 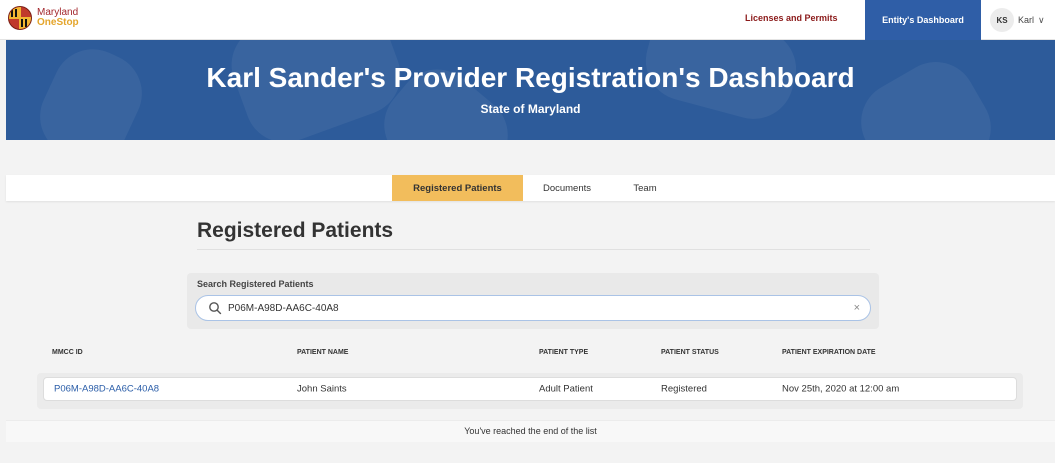 I want to click on column-header-expiration-date: PATIENT EXPIRATION DATE, so click(x=829, y=352).